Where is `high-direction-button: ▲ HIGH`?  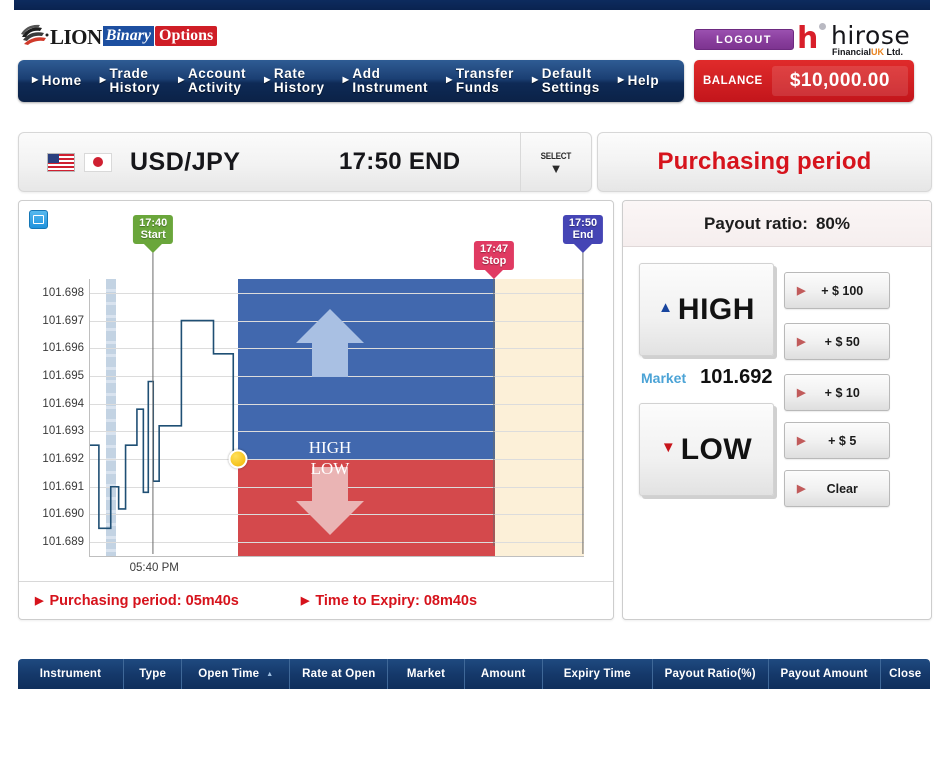
high-direction-button: ▲ HIGH is located at coordinates (706, 309).